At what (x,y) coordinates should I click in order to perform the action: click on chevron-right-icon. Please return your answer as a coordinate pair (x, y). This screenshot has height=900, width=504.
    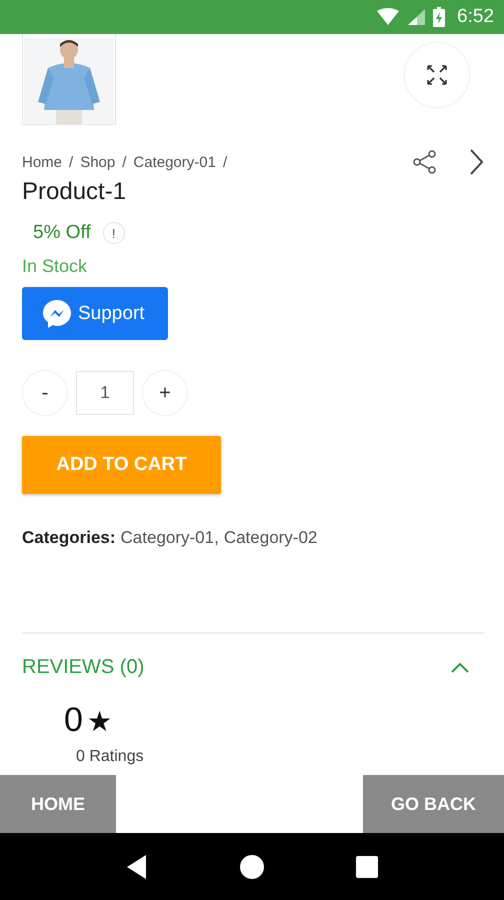
    Looking at the image, I should click on (476, 162).